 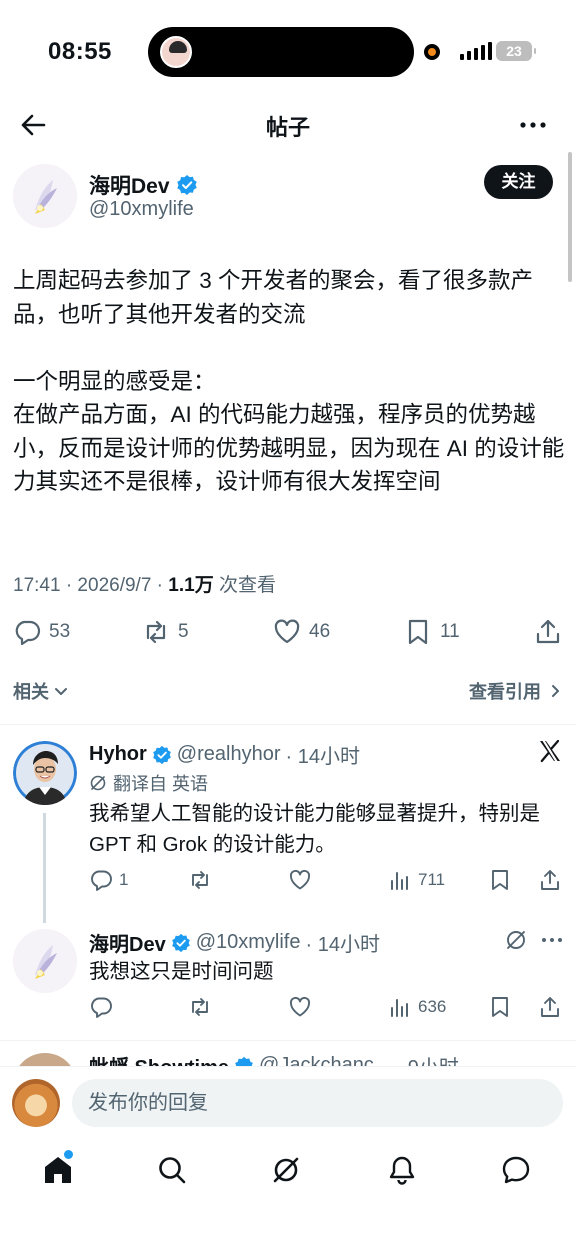 I want to click on user-avatar, so click(x=36, y=1103).